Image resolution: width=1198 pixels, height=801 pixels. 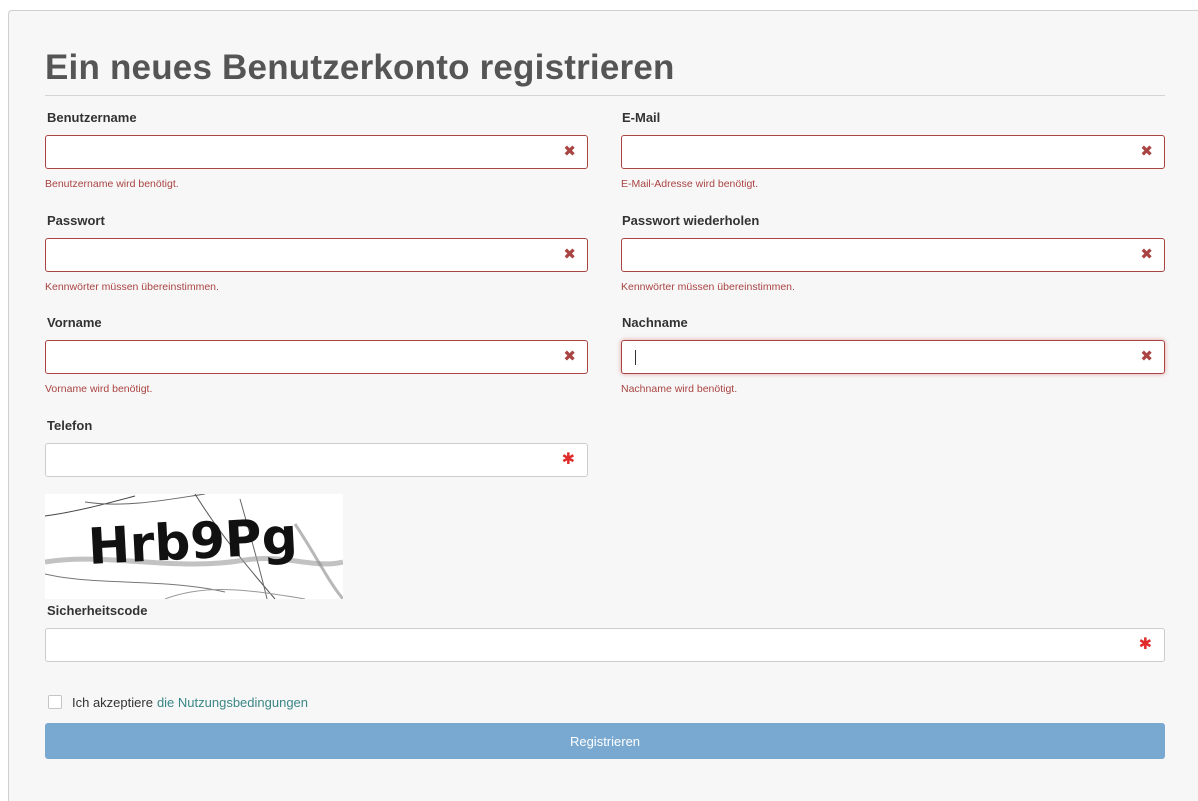 I want to click on captcha-image: Hrb9Pg, so click(x=194, y=546).